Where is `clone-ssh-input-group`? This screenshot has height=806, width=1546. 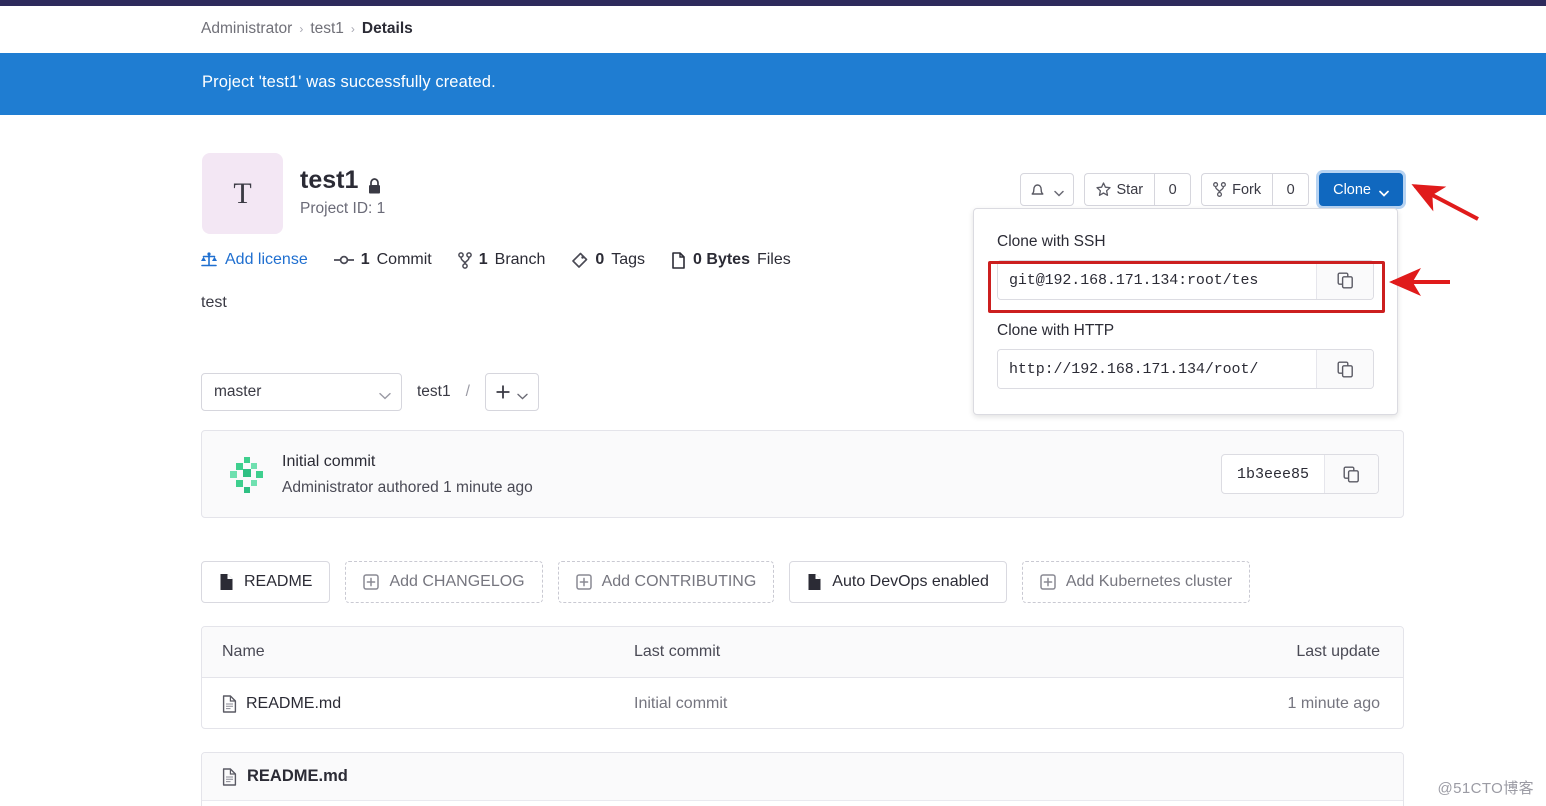 clone-ssh-input-group is located at coordinates (1185, 280).